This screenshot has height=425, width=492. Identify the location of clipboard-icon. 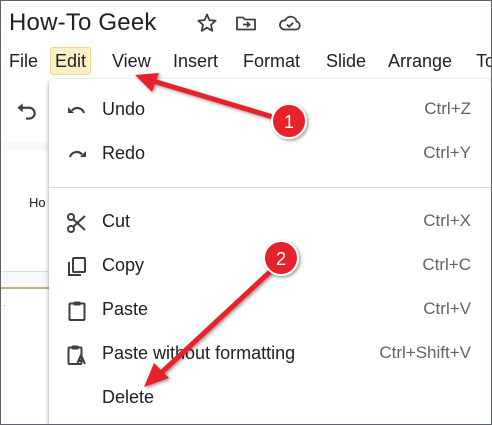
(77, 311).